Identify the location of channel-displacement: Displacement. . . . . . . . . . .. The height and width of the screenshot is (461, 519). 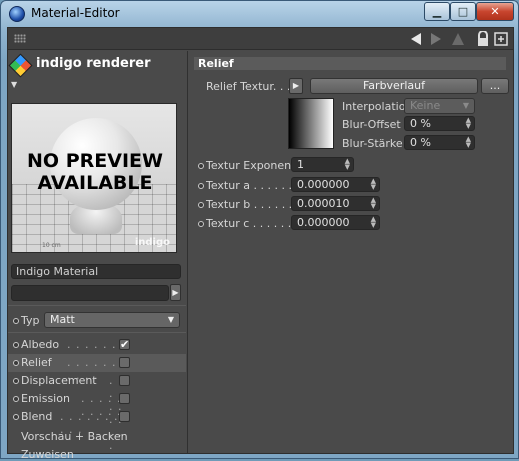
(97, 412).